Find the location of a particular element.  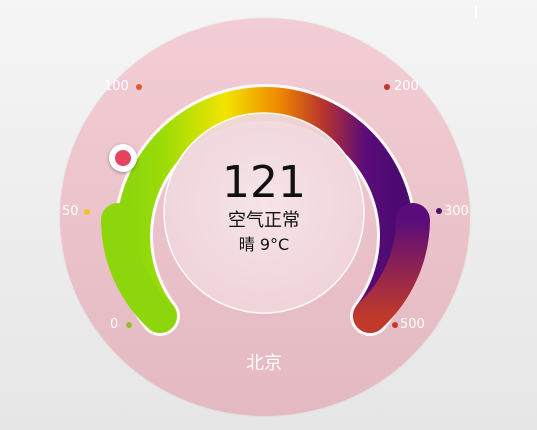

gauge-thumb-dot is located at coordinates (123, 158).